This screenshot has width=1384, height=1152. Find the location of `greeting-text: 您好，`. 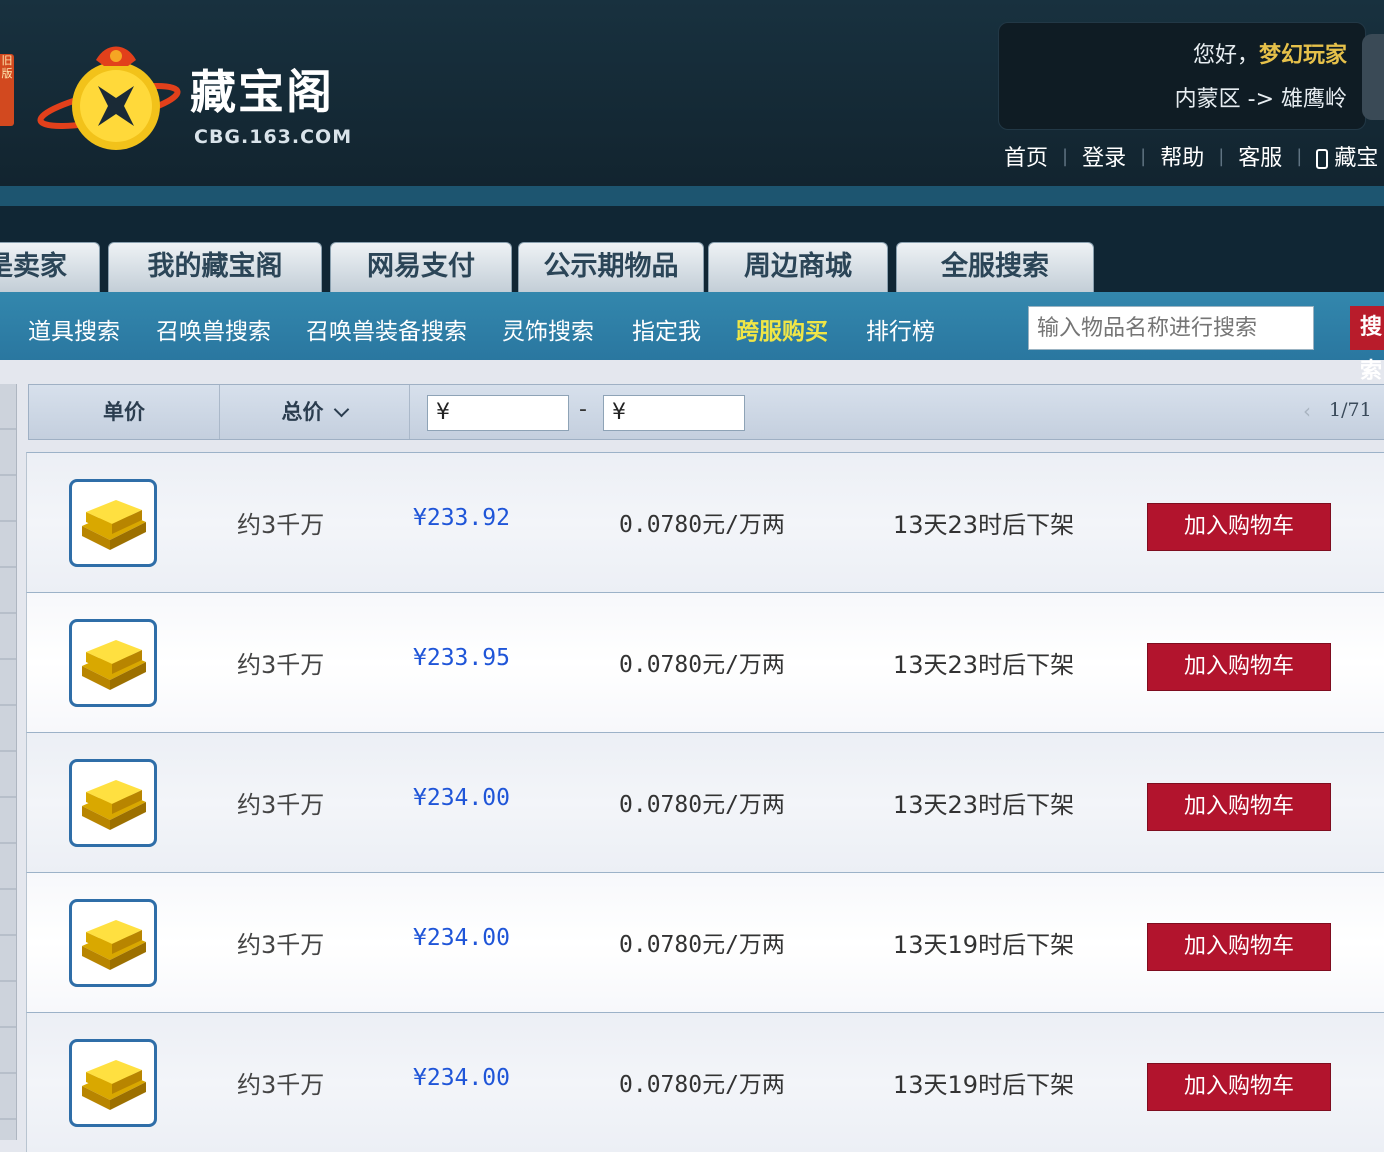

greeting-text: 您好， is located at coordinates (1225, 55).